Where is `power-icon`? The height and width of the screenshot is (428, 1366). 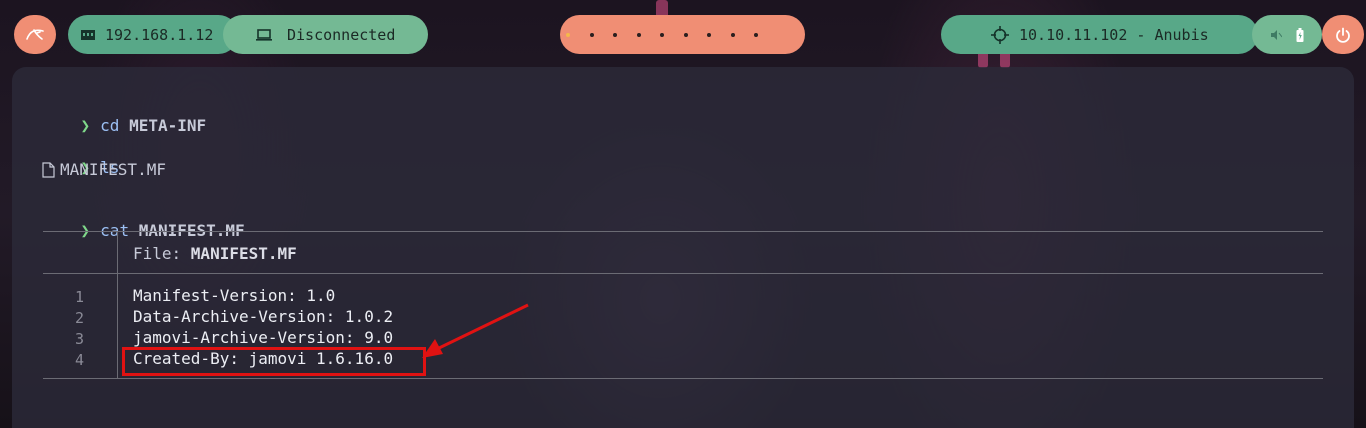 power-icon is located at coordinates (1343, 35).